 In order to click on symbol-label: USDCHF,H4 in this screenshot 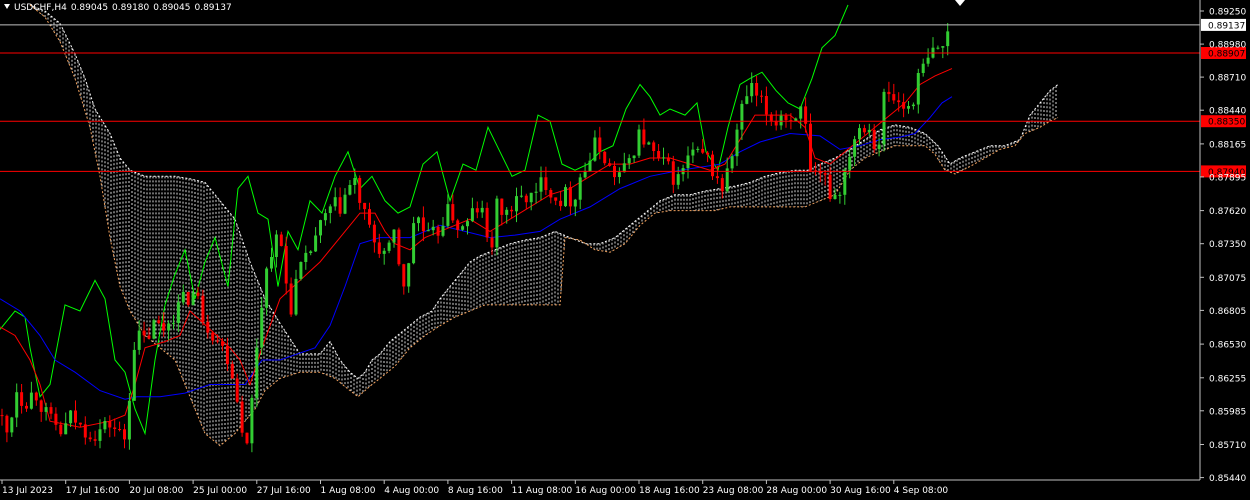, I will do `click(40, 8)`.